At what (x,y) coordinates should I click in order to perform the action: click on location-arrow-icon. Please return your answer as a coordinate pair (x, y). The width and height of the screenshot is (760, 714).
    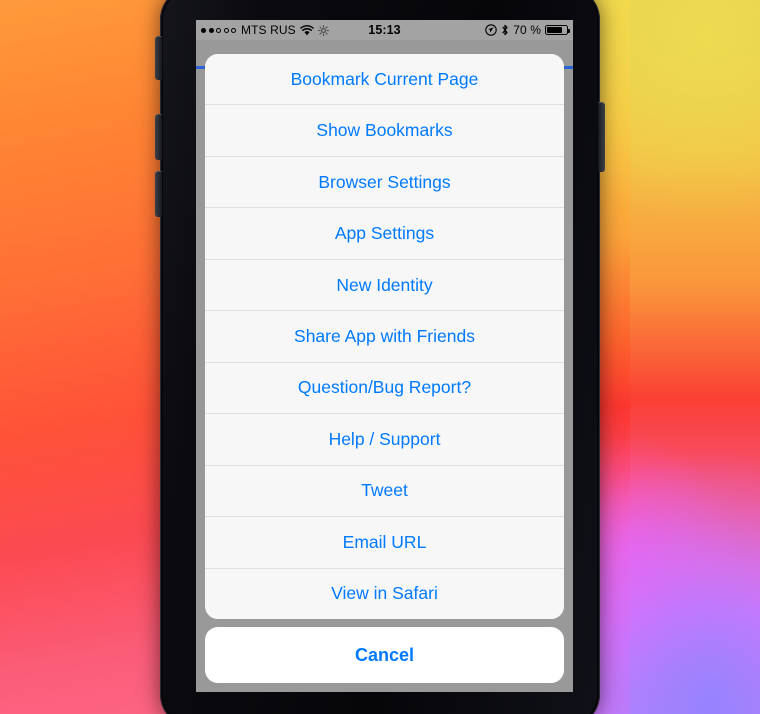
    Looking at the image, I should click on (491, 30).